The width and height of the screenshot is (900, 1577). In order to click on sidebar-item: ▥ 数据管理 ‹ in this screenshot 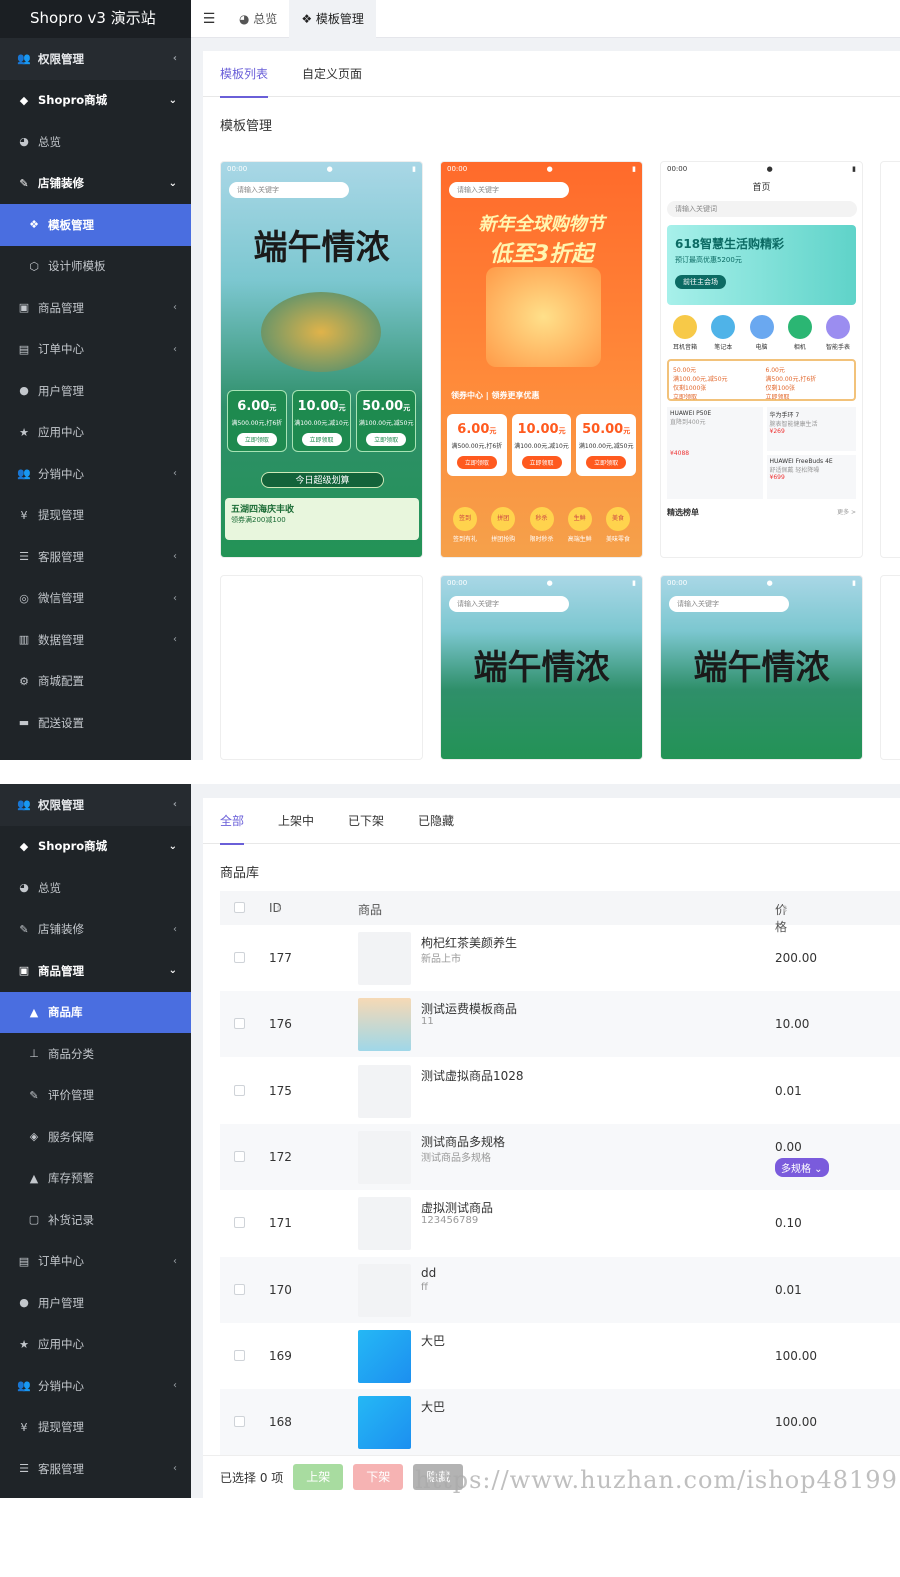, I will do `click(95, 640)`.